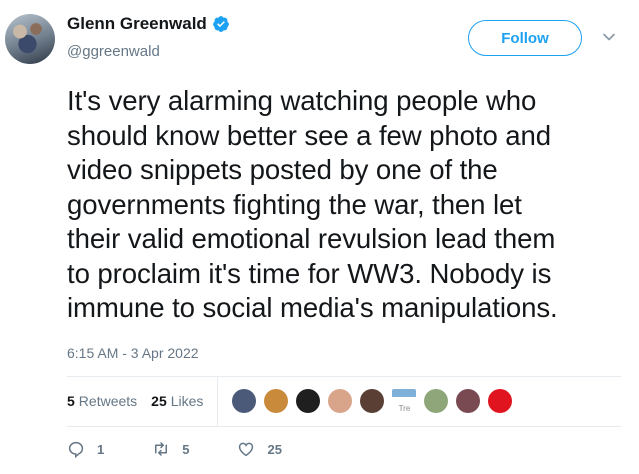 The height and width of the screenshot is (474, 639). Describe the element at coordinates (198, 449) in the screenshot. I see `tweet-actions: 1 5 25` at that location.